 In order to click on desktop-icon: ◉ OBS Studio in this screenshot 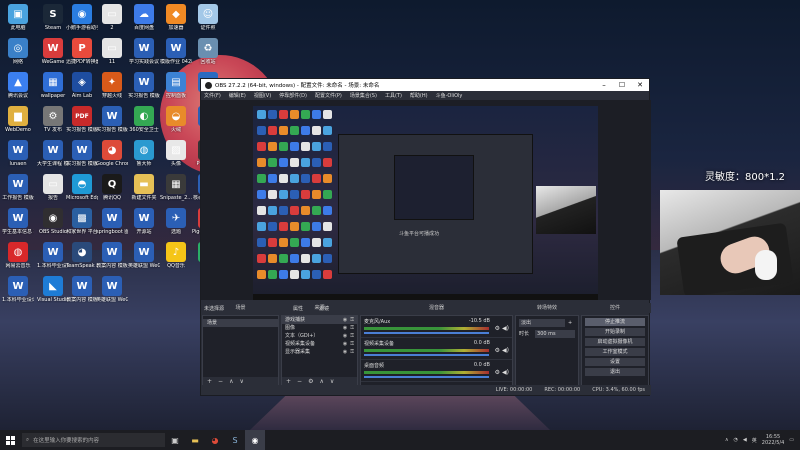, I will do `click(53, 221)`.